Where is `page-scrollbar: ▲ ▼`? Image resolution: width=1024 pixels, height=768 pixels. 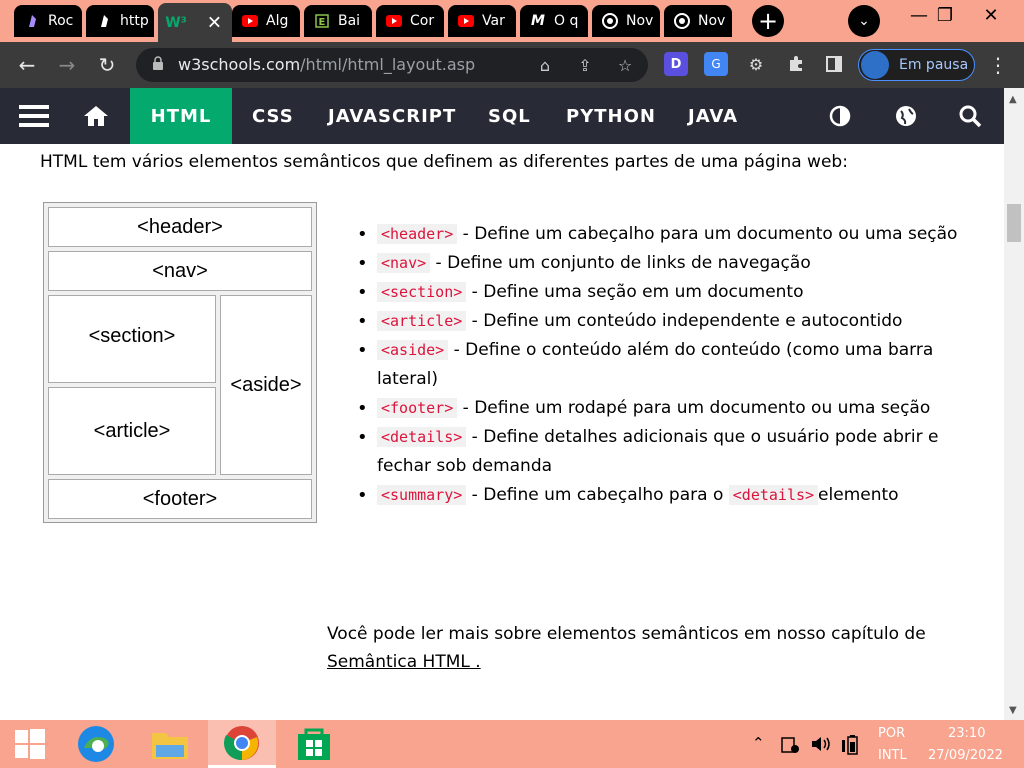
page-scrollbar: ▲ ▼ is located at coordinates (1014, 404).